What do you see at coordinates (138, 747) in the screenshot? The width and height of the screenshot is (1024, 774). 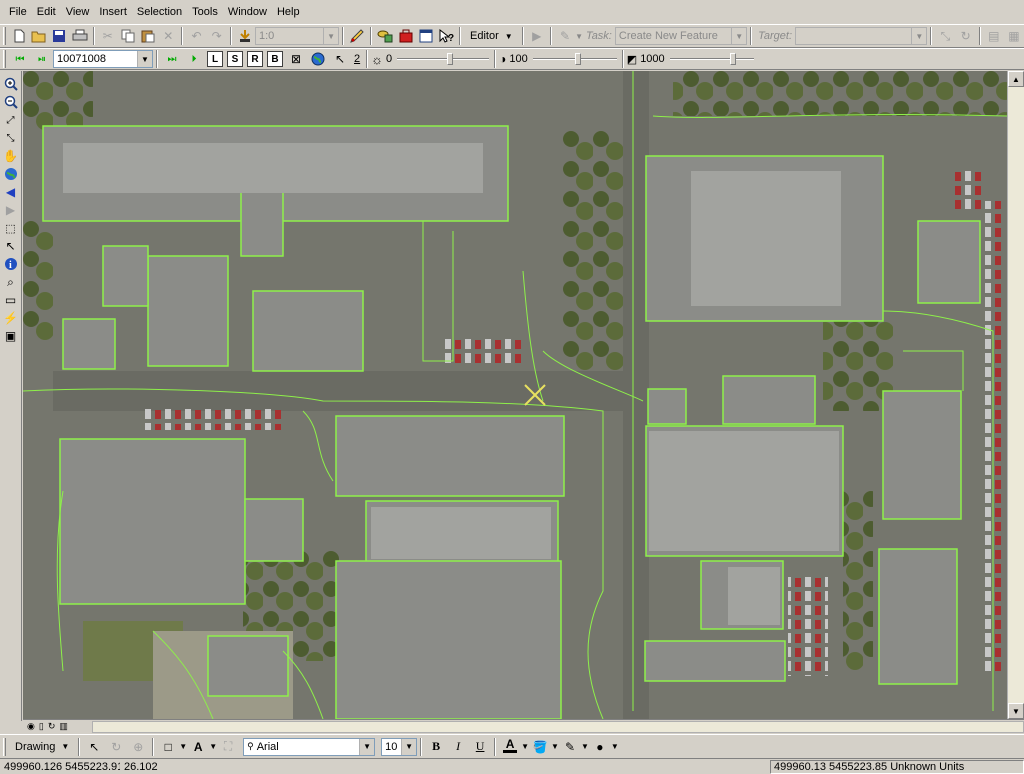 I see `zoom-to-selected-icon: ⊕` at bounding box center [138, 747].